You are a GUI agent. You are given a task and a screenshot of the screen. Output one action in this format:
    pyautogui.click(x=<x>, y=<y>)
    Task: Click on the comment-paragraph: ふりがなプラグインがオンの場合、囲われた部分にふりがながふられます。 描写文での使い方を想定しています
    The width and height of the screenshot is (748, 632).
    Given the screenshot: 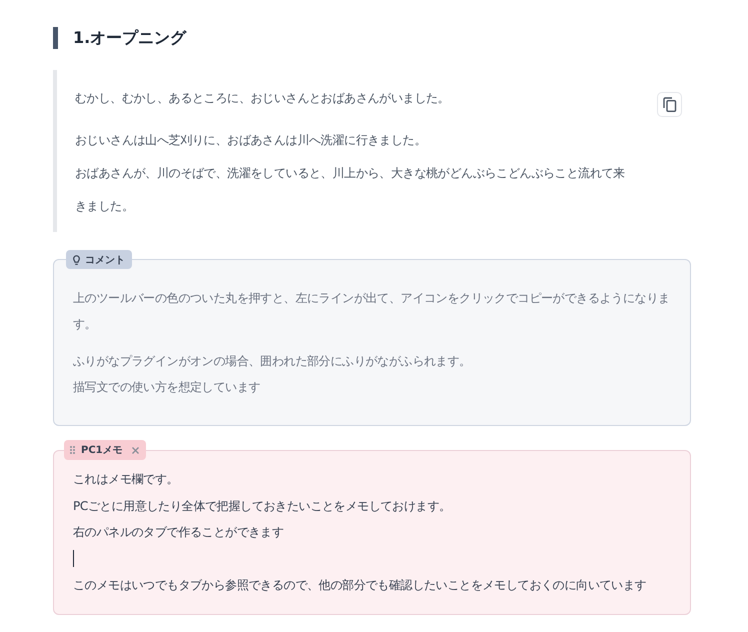 What is the action you would take?
    pyautogui.click(x=272, y=374)
    